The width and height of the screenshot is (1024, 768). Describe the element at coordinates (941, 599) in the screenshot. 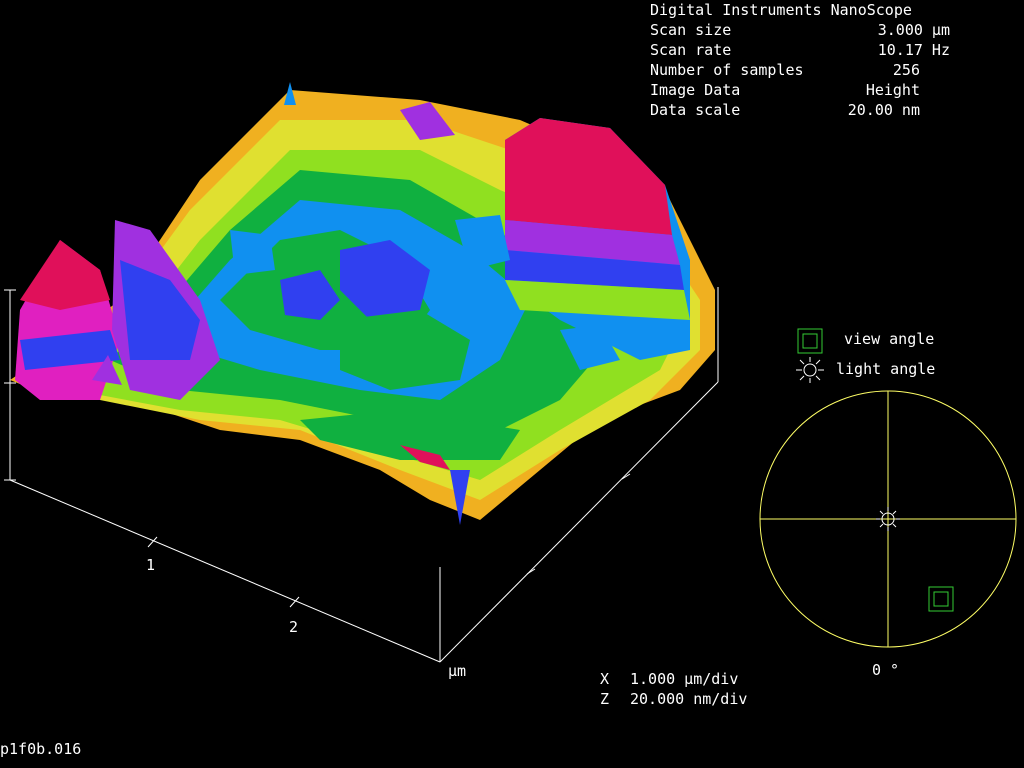

I see `view-angle-marker` at that location.